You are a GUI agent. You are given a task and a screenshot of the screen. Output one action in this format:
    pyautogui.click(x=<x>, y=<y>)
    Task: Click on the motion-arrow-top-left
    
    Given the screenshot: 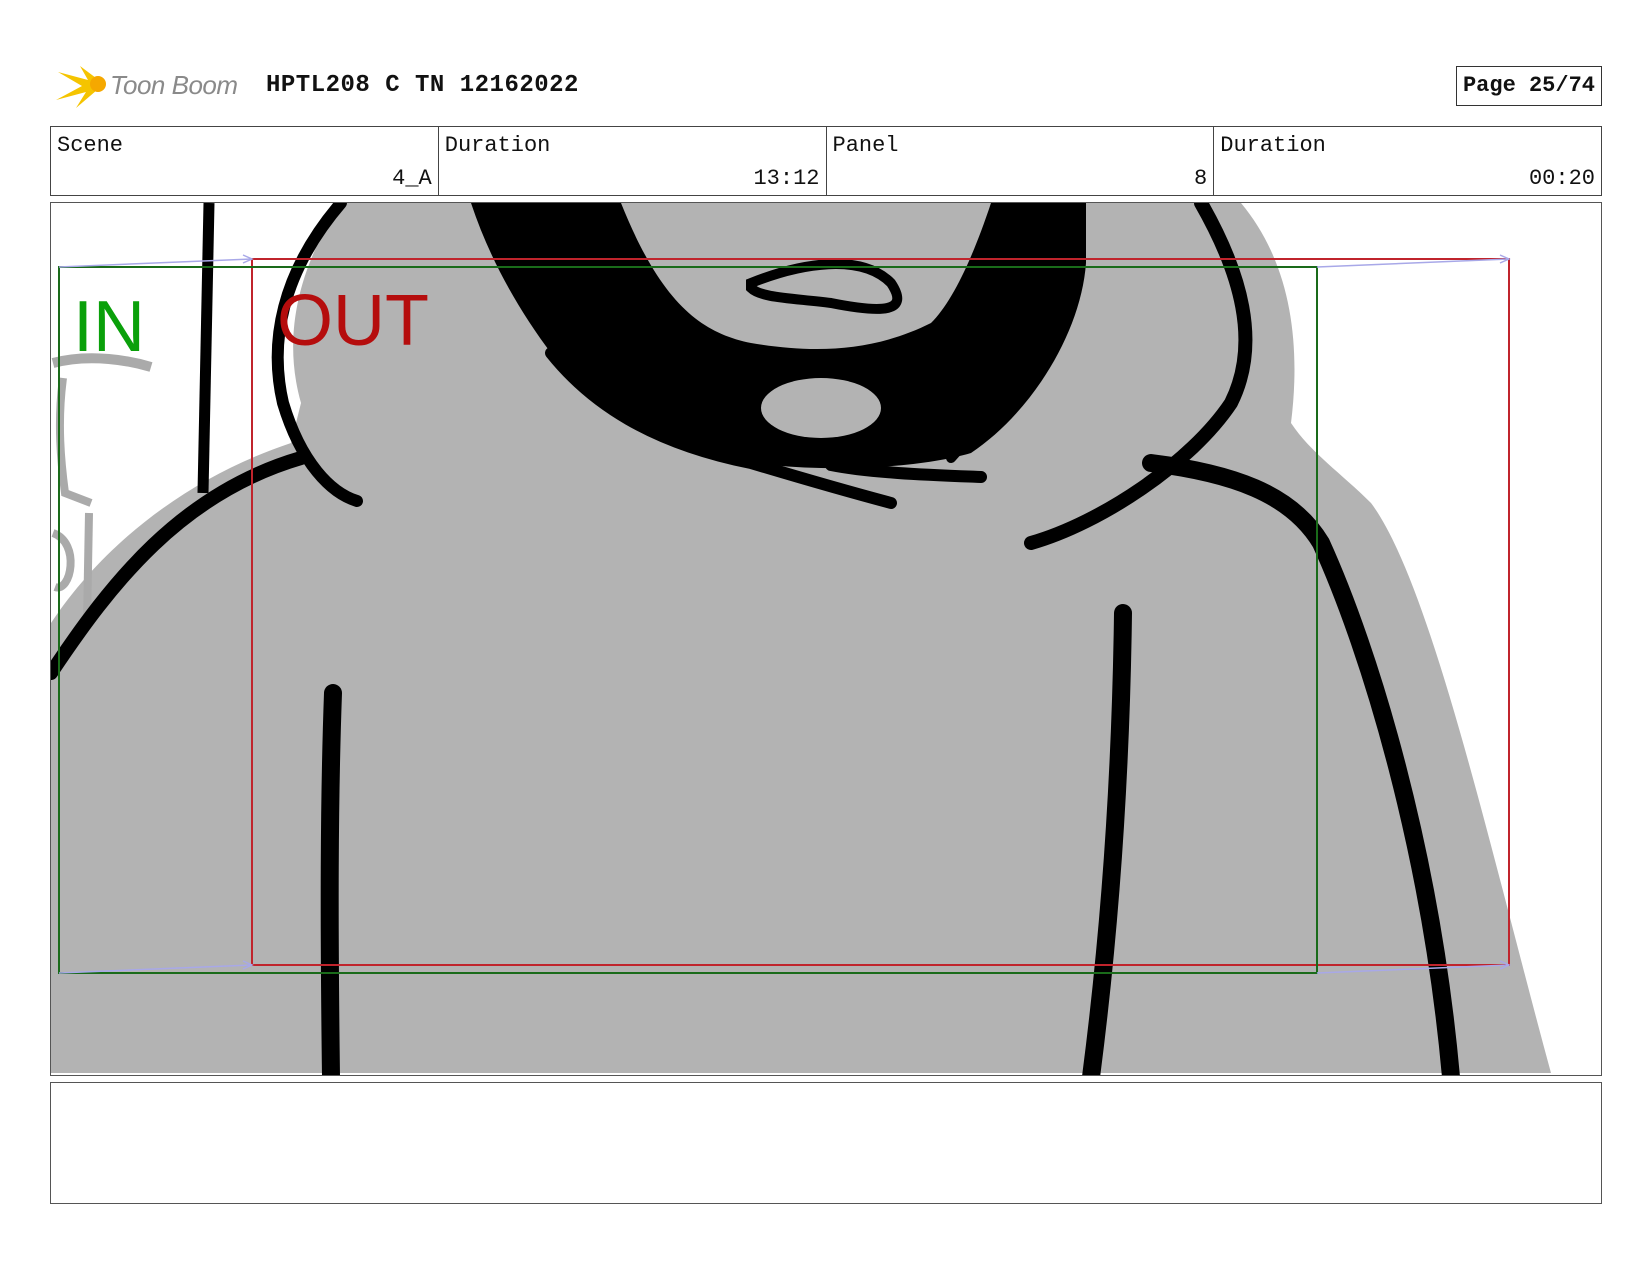 What is the action you would take?
    pyautogui.click(x=155, y=263)
    